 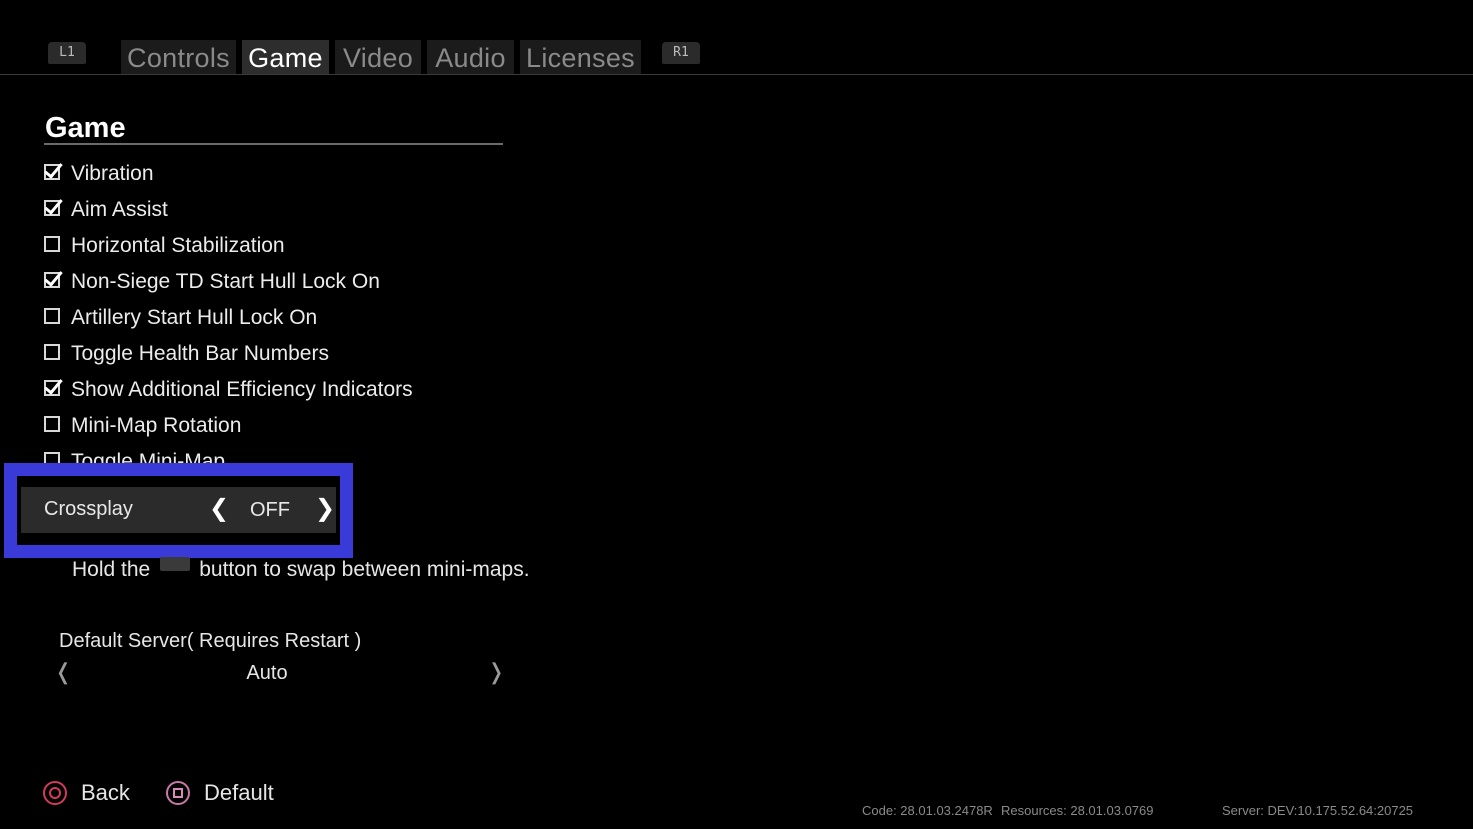 I want to click on crossplay-label: Crossplay, so click(x=88, y=509).